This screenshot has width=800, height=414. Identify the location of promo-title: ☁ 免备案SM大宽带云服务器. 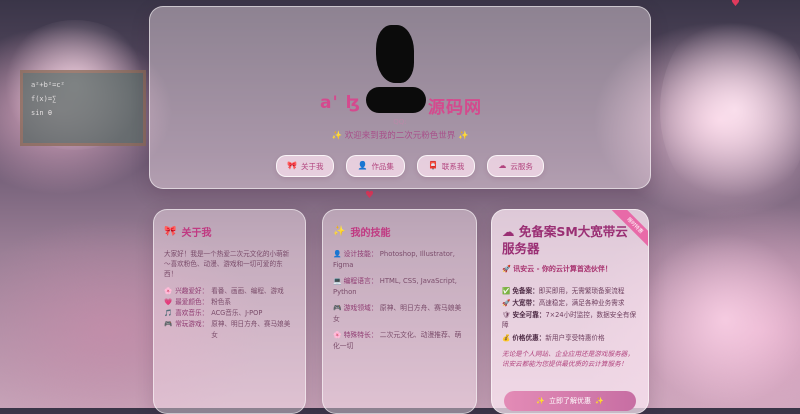
(565, 240).